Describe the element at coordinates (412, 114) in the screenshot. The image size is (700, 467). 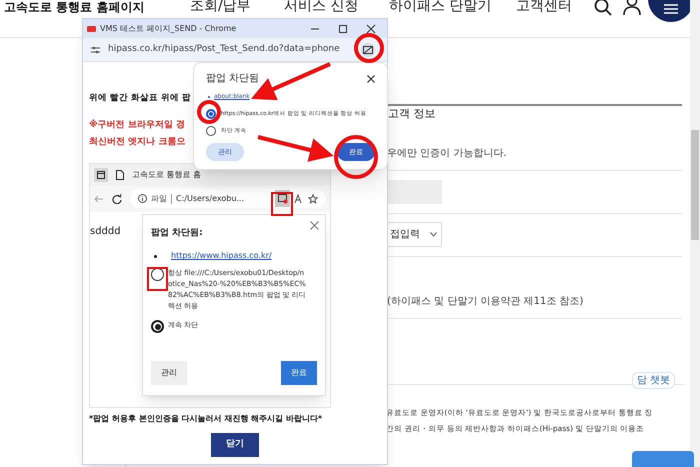
I see `section-title: 고객 정보` at that location.